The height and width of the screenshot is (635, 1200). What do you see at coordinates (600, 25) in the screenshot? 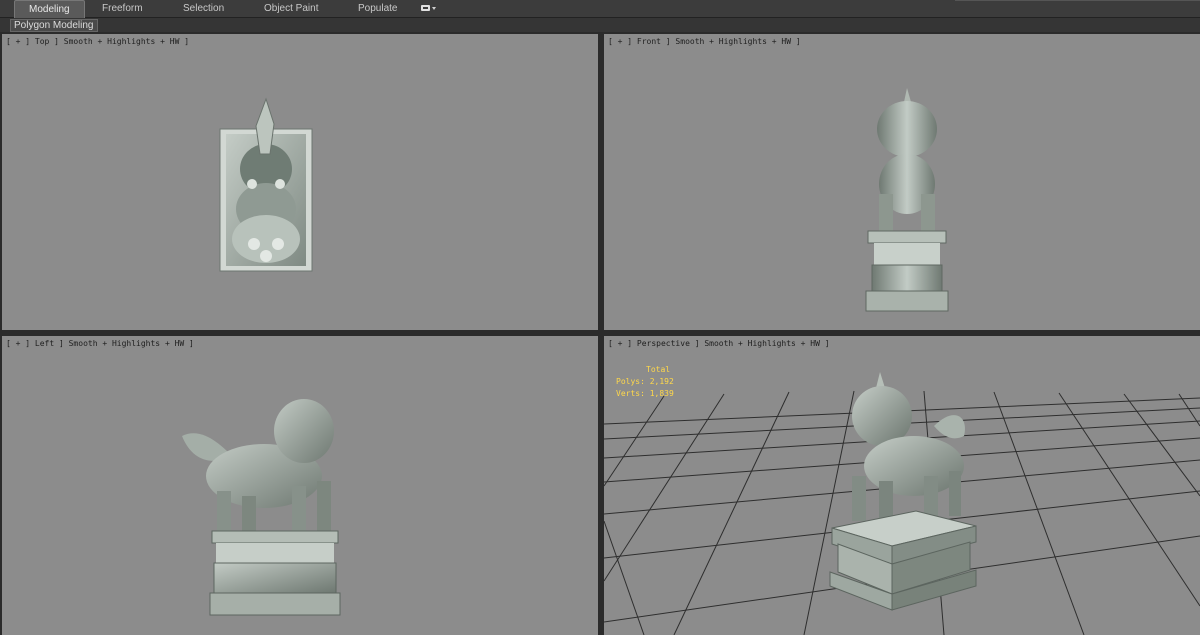
I see `ribbon-panel: Polygon Modeling` at bounding box center [600, 25].